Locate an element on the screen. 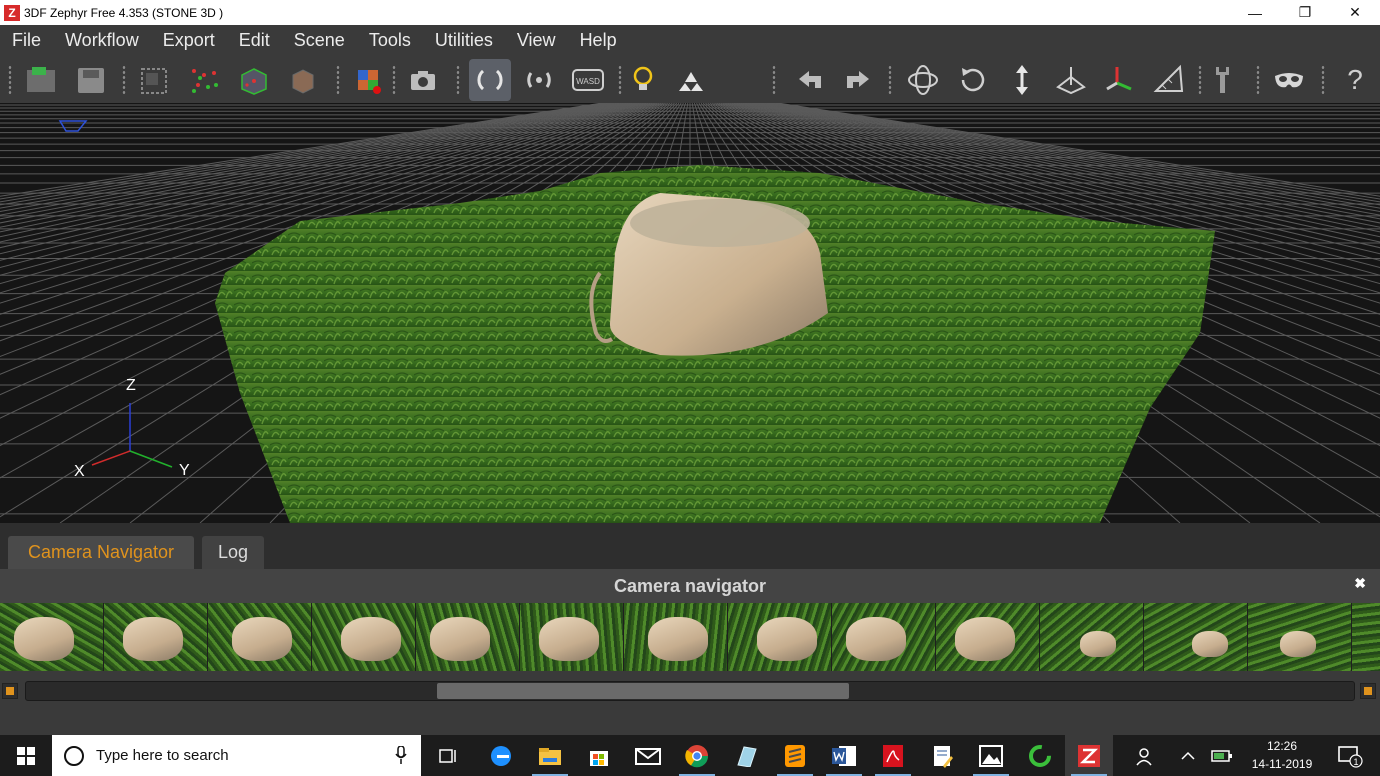 Image resolution: width=1380 pixels, height=776 pixels. edge-browser-icon is located at coordinates (501, 755).